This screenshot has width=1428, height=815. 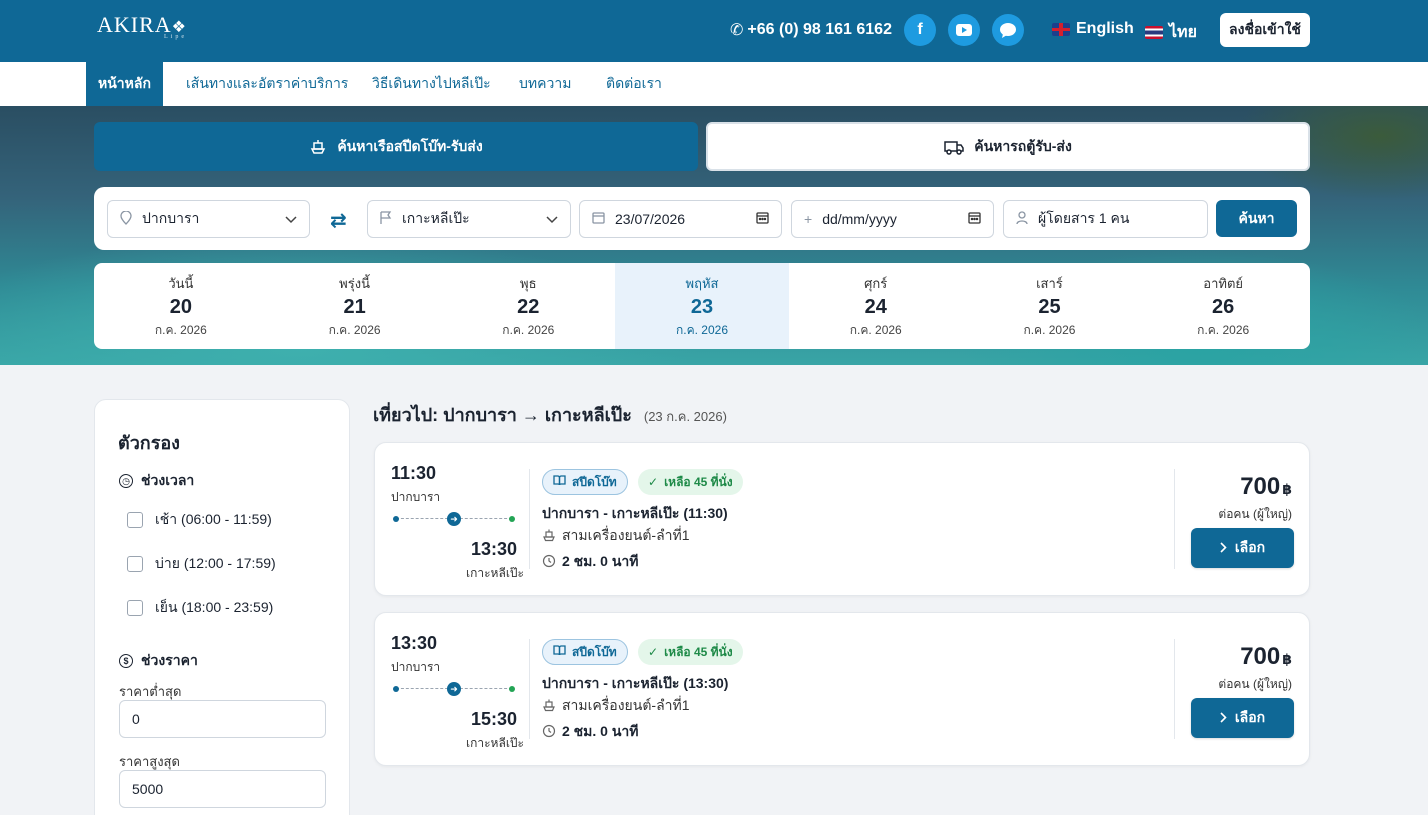 I want to click on price-filter-heading: $ ช่วงราคา, so click(x=158, y=661).